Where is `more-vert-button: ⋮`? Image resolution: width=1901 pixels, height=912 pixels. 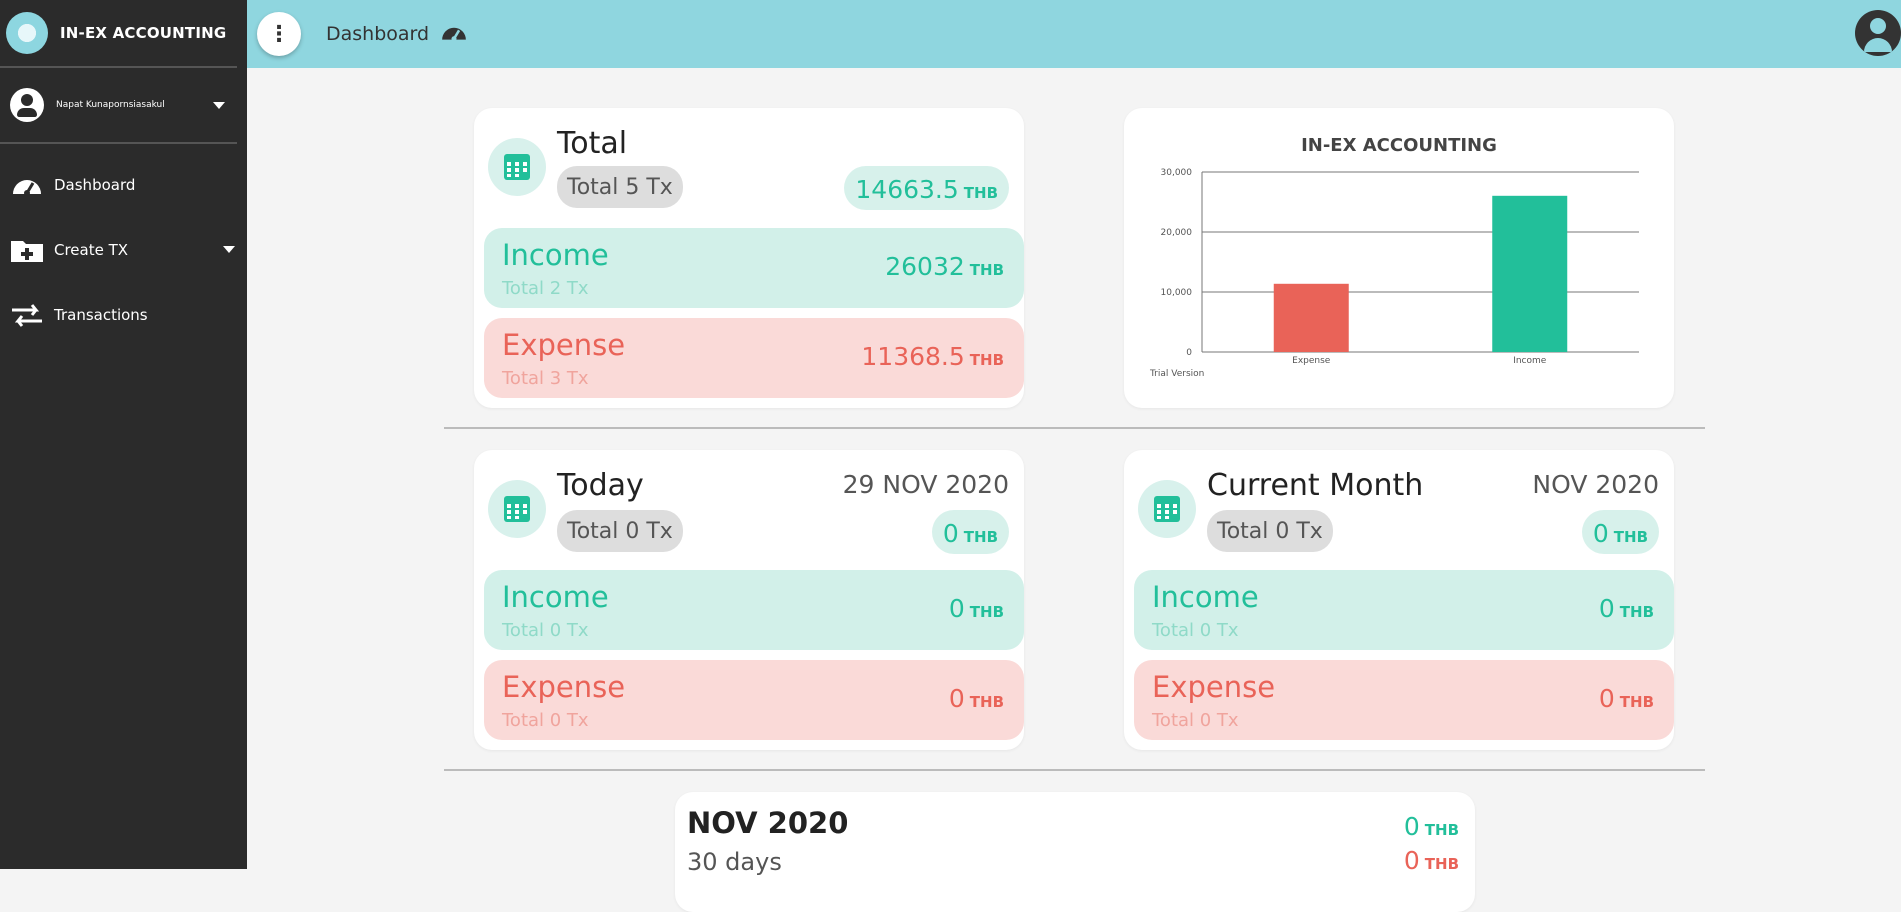 more-vert-button: ⋮ is located at coordinates (279, 34).